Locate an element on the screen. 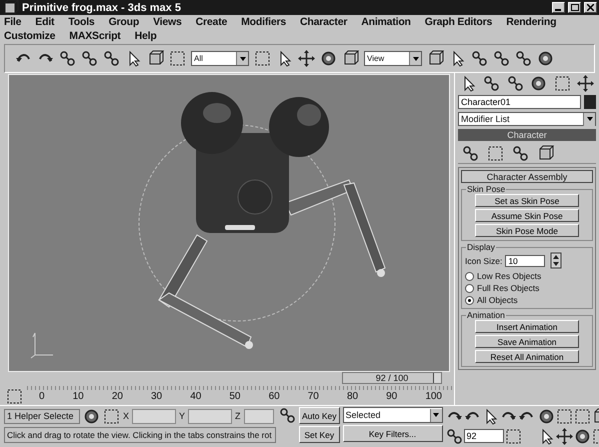  menu-item: Edit is located at coordinates (44, 22).